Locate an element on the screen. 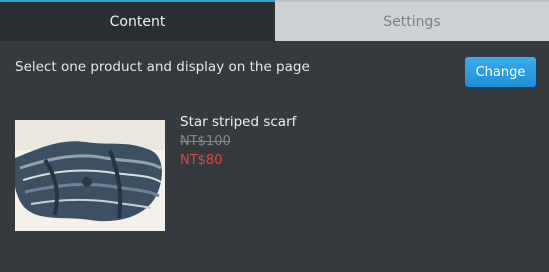  product-sale-price: NT$80 is located at coordinates (201, 160).